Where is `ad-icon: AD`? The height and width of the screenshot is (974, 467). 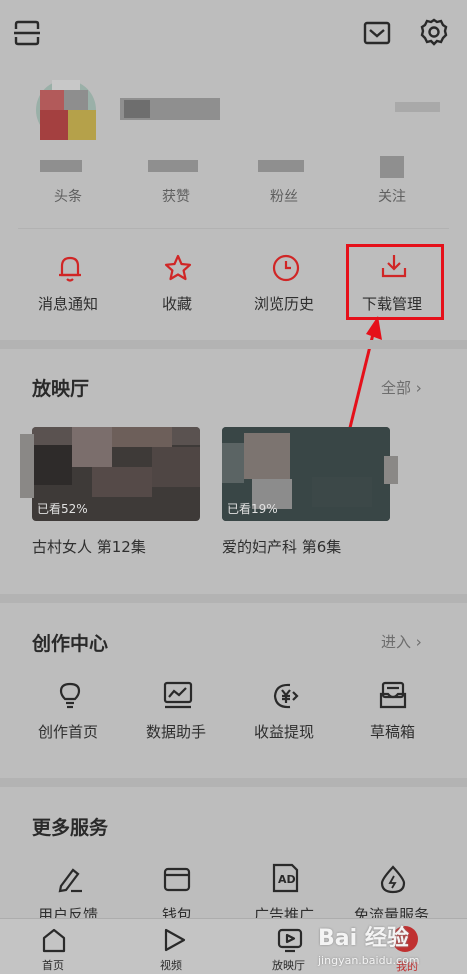
ad-icon: AD is located at coordinates (285, 878).